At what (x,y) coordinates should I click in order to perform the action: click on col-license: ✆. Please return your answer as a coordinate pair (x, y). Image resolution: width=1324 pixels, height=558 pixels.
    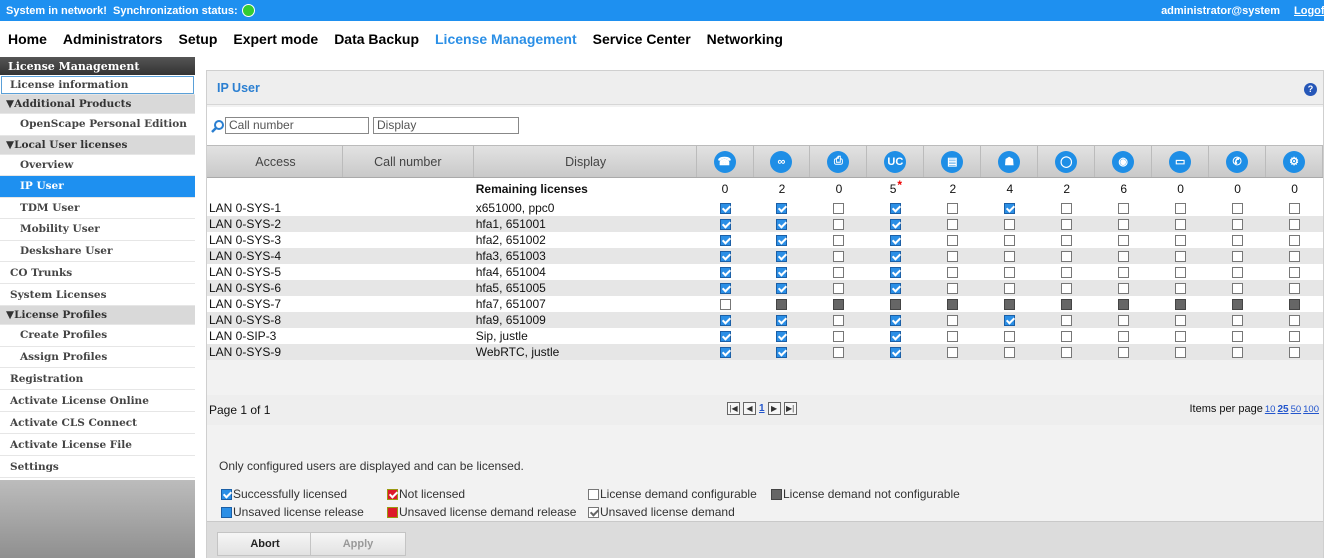
    Looking at the image, I should click on (1238, 161).